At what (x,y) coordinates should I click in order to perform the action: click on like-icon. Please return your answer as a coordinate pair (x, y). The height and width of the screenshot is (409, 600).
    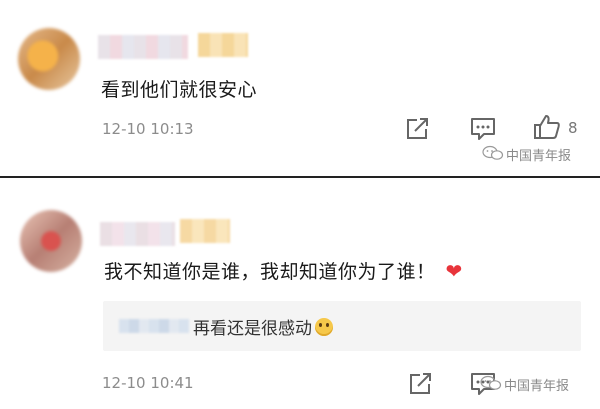
    Looking at the image, I should click on (547, 127).